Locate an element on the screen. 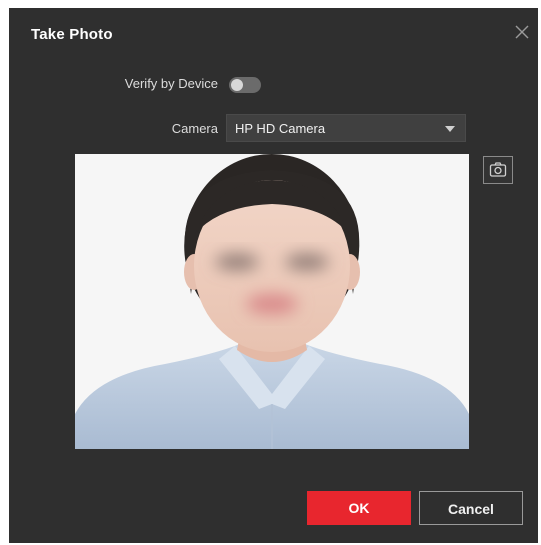 This screenshot has height=545, width=541. close-icon is located at coordinates (522, 32).